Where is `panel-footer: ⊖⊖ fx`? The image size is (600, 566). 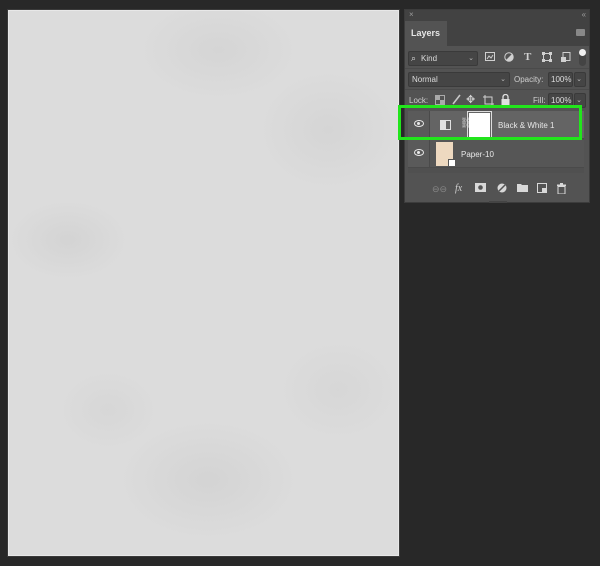 panel-footer: ⊖⊖ fx is located at coordinates (497, 190).